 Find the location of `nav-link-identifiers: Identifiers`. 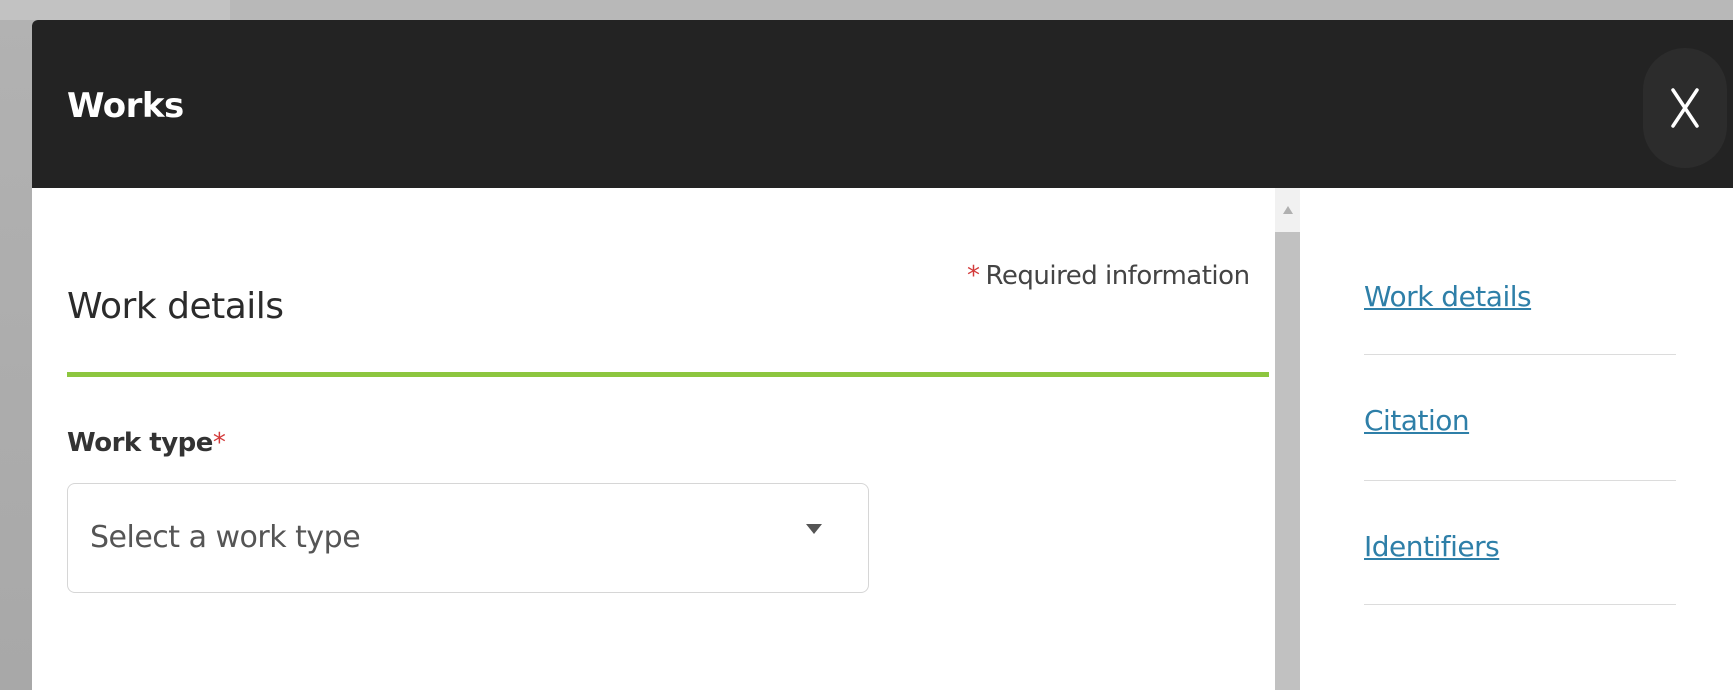

nav-link-identifiers: Identifiers is located at coordinates (1432, 546).